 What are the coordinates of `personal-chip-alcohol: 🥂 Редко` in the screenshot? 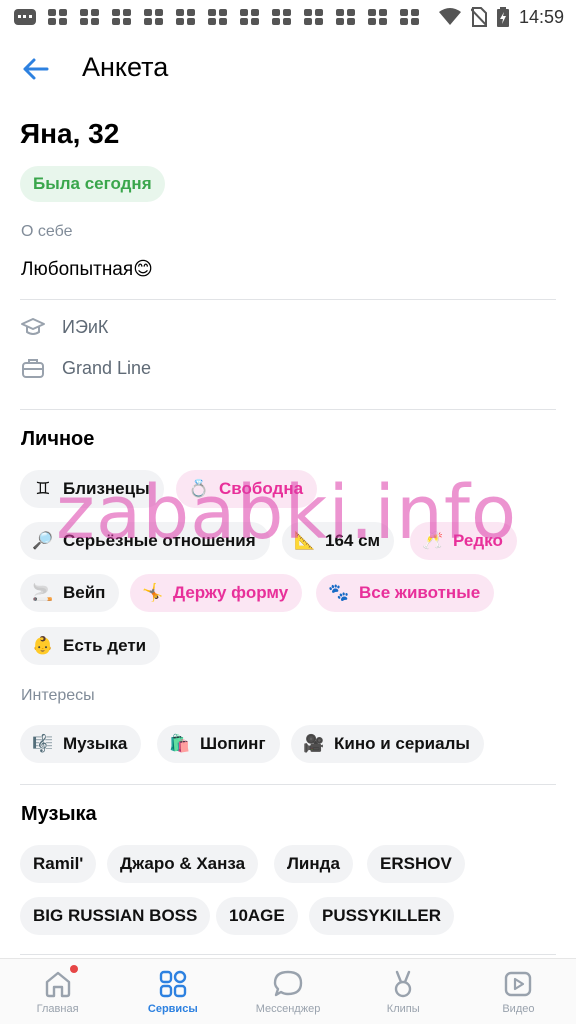 It's located at (463, 541).